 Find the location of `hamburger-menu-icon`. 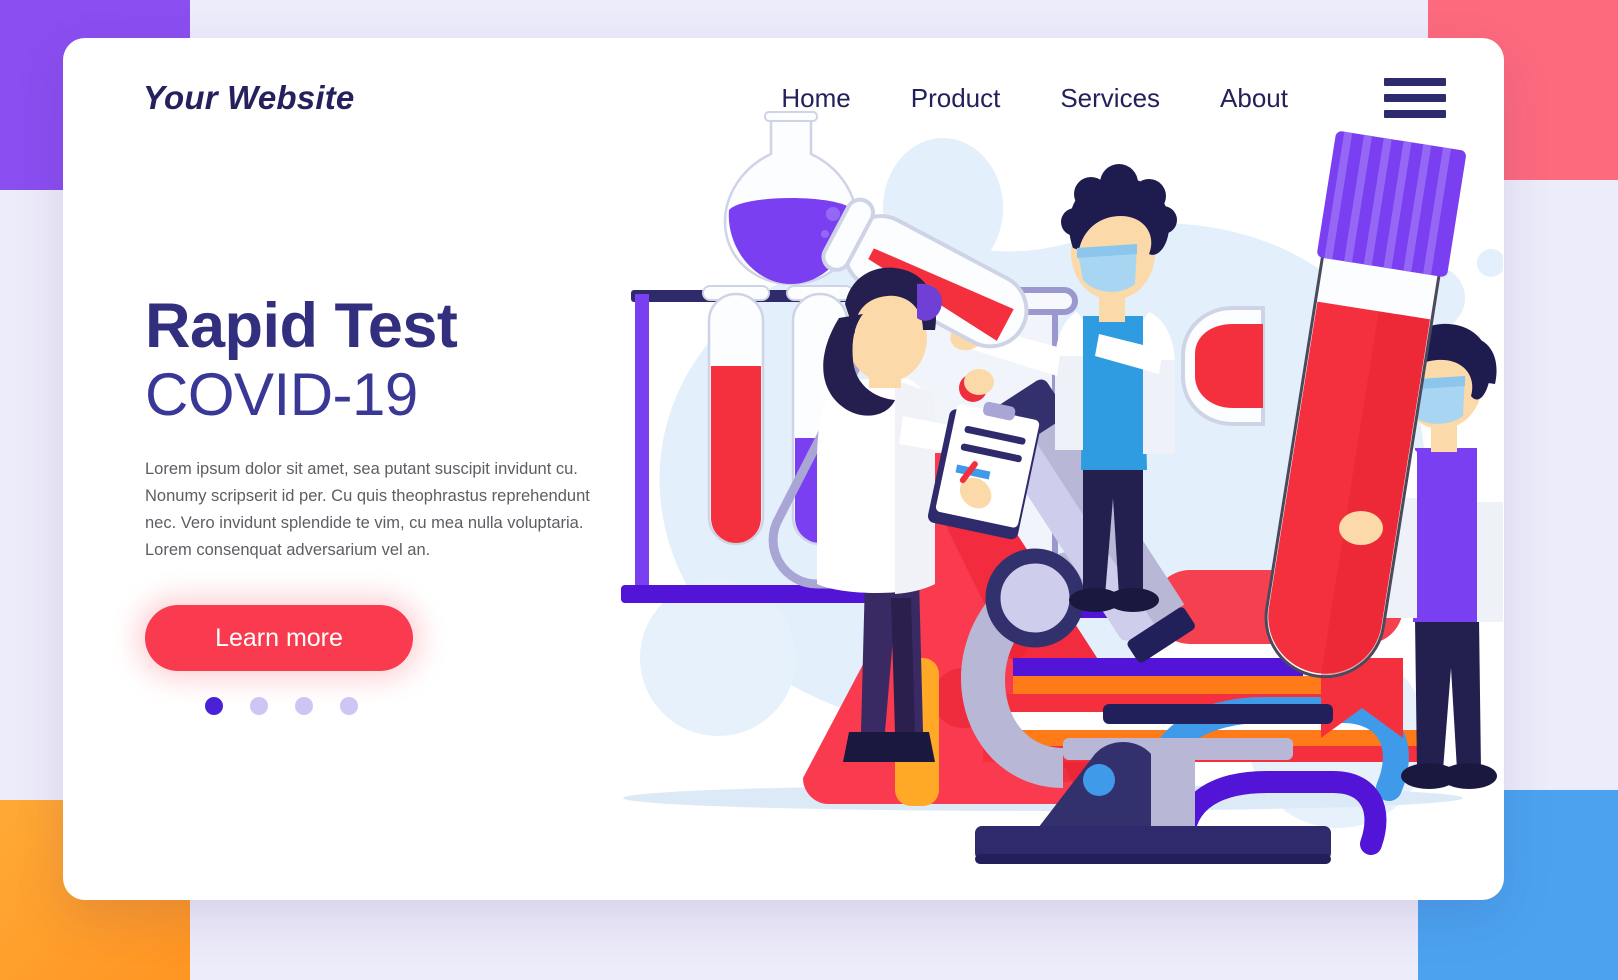

hamburger-menu-icon is located at coordinates (1415, 98).